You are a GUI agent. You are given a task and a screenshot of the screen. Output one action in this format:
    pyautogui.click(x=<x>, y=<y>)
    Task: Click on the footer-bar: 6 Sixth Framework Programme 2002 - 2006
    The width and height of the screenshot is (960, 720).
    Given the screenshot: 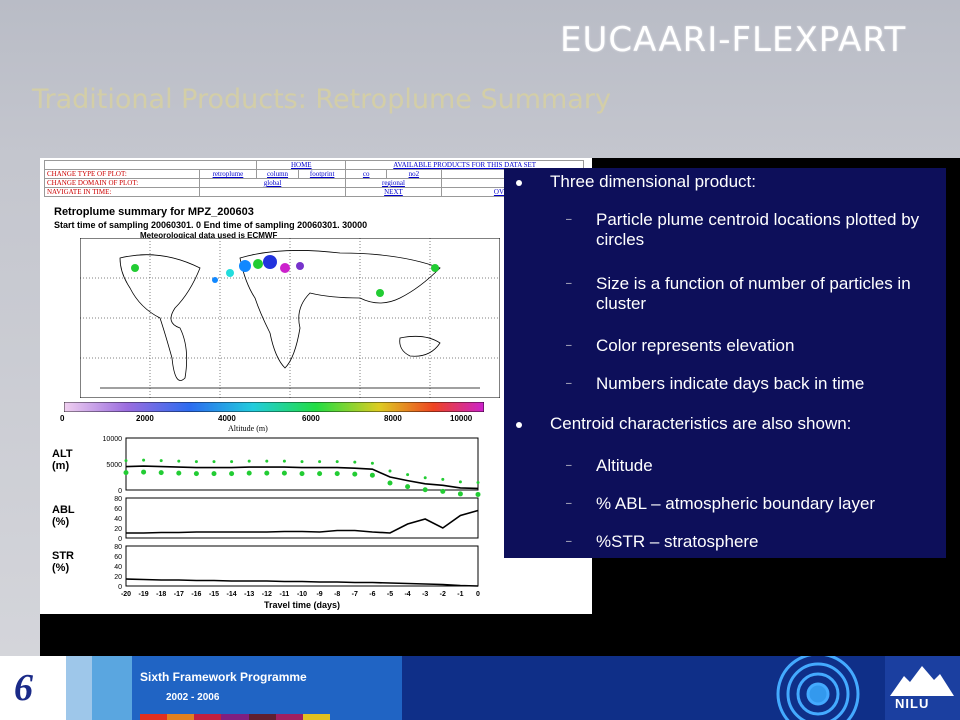 What is the action you would take?
    pyautogui.click(x=480, y=688)
    